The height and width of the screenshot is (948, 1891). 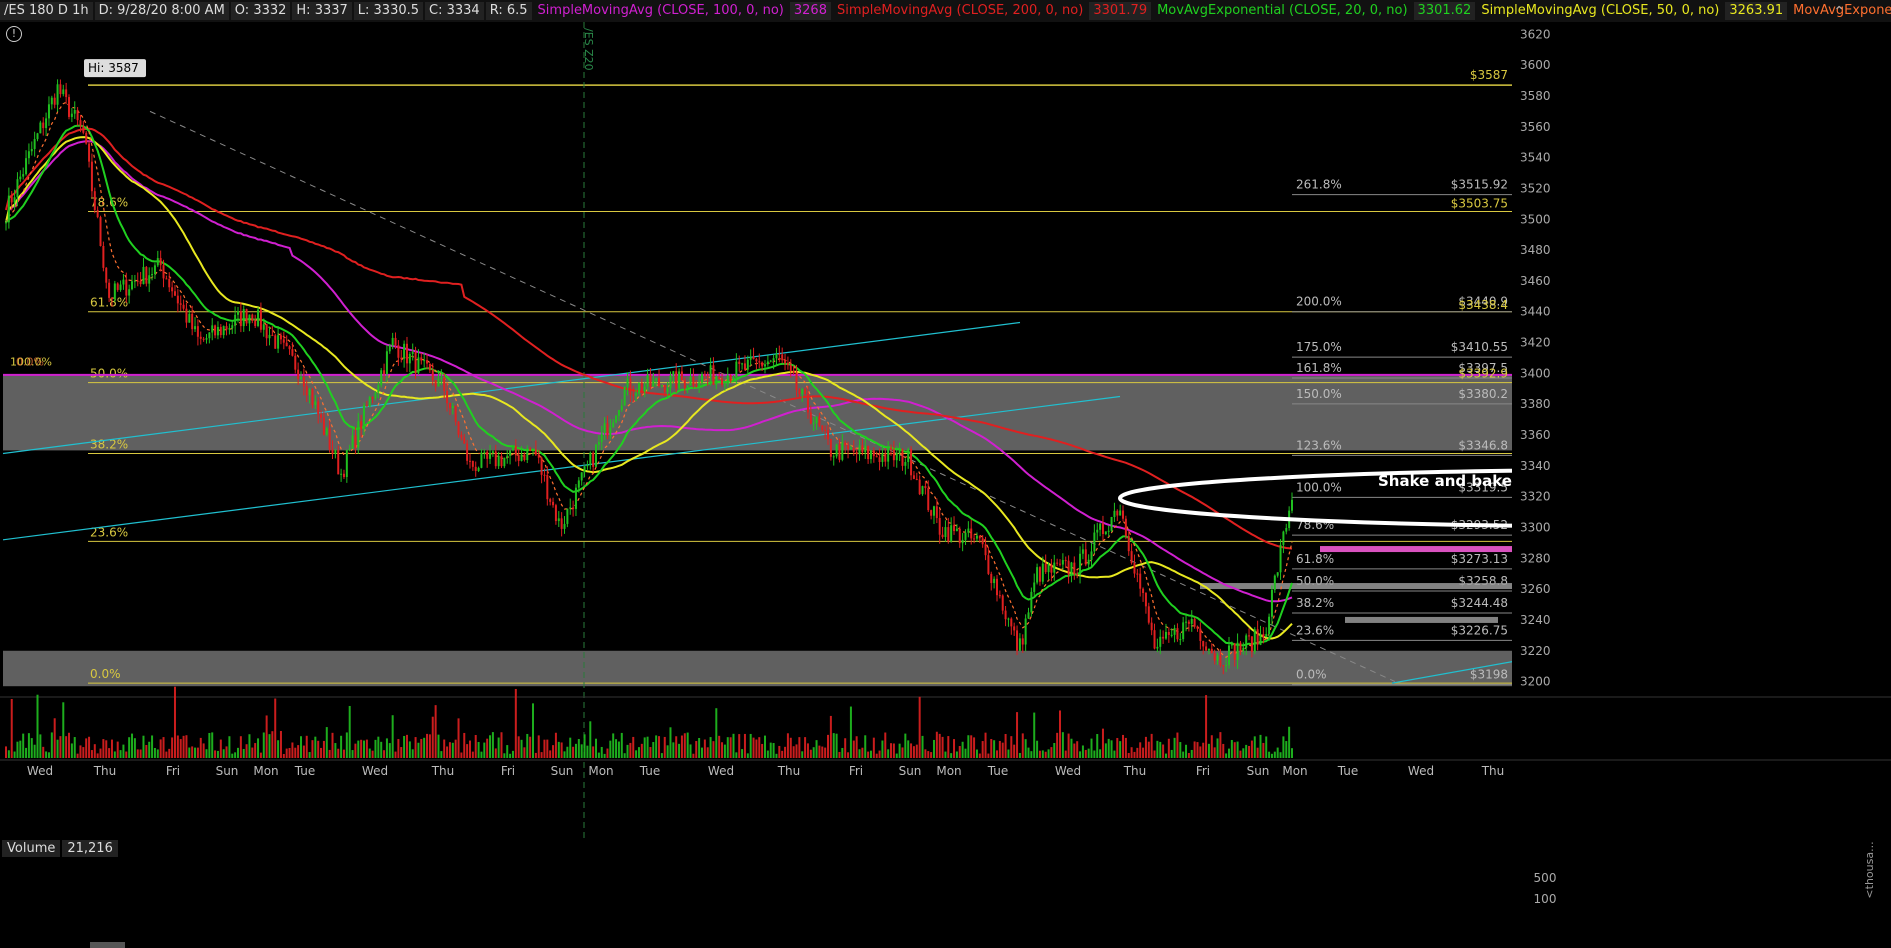 What do you see at coordinates (1839, 12) in the screenshot?
I see `chart-settings-icon: ⌃` at bounding box center [1839, 12].